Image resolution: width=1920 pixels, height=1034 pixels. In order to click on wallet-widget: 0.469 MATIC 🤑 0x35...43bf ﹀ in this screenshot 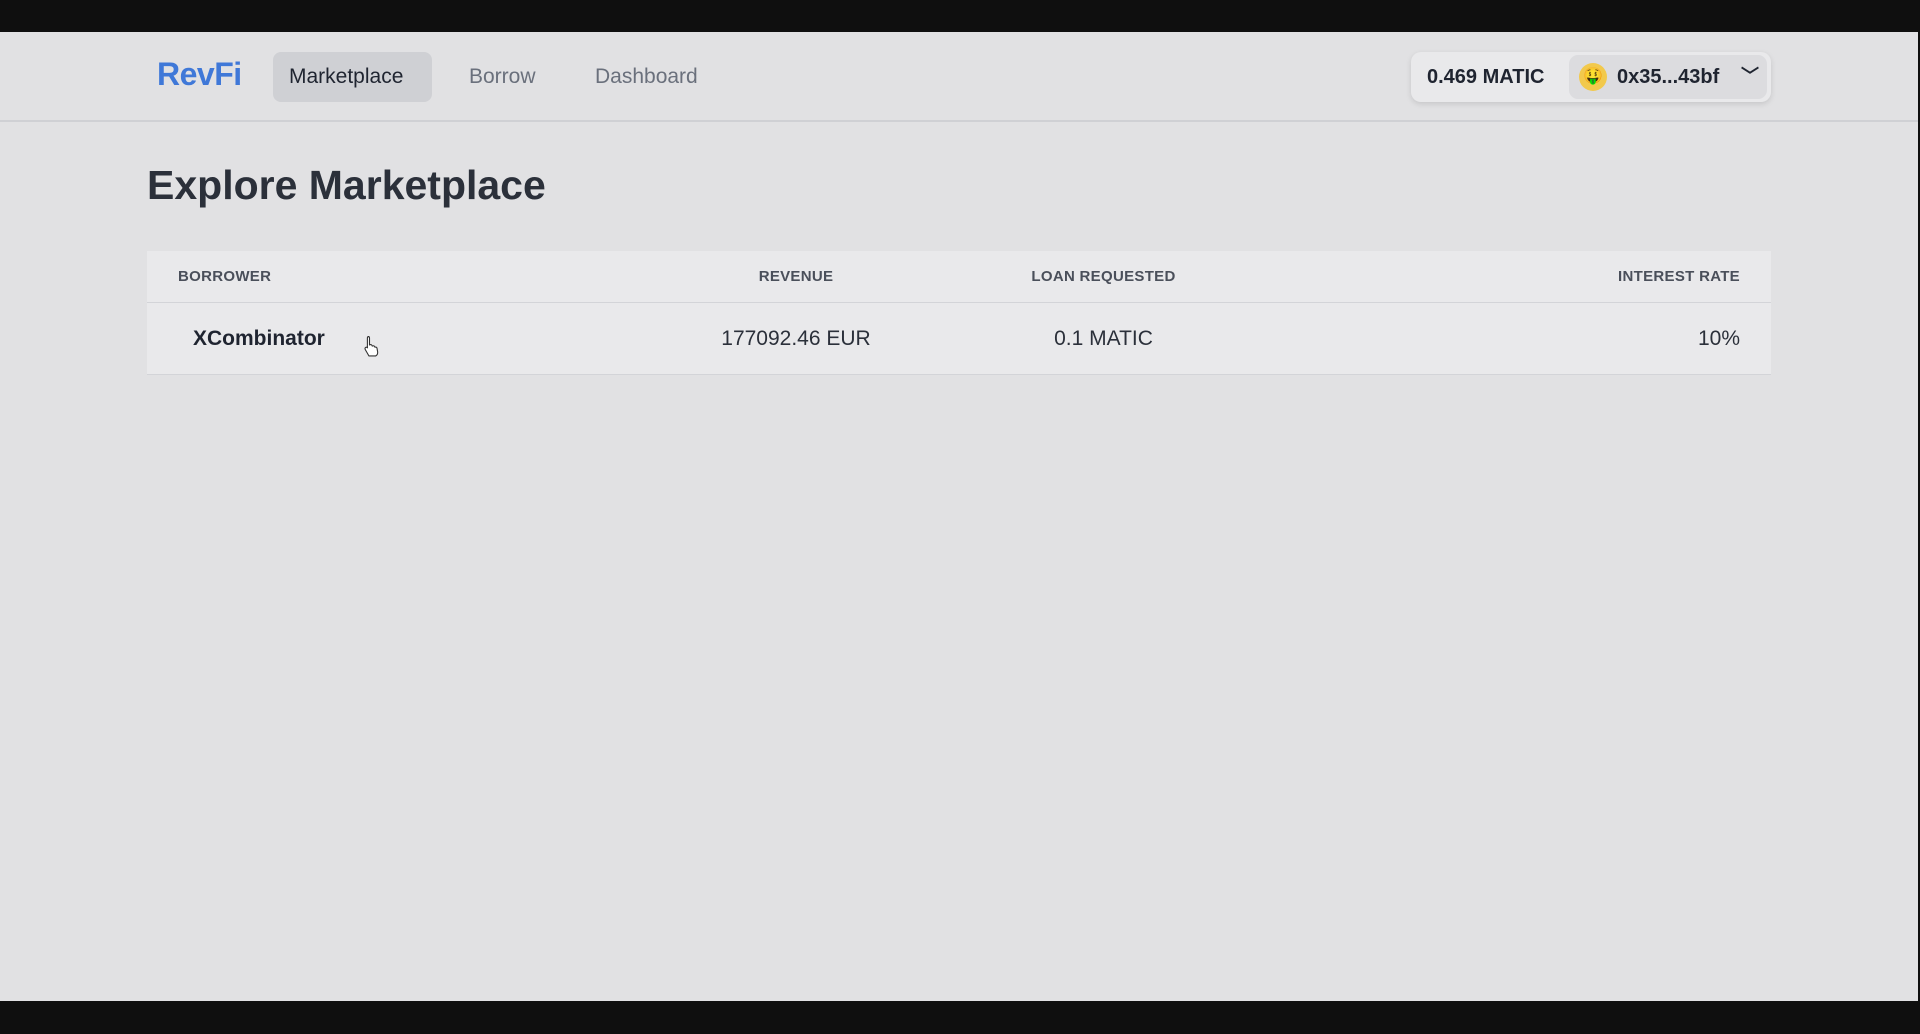, I will do `click(1591, 77)`.